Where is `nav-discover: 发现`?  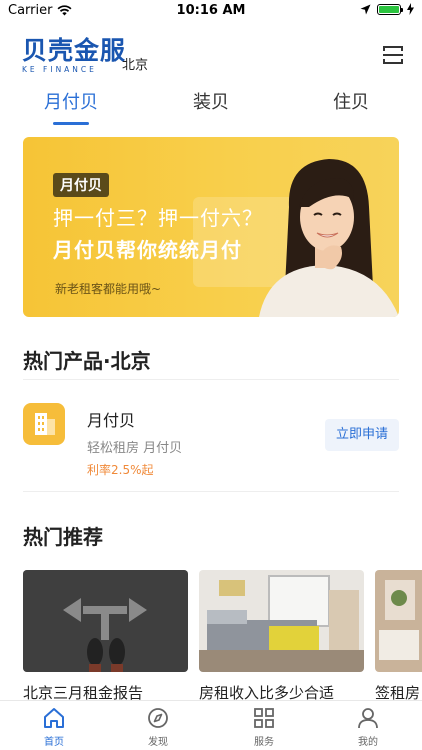
nav-discover: 发现 is located at coordinates (158, 727).